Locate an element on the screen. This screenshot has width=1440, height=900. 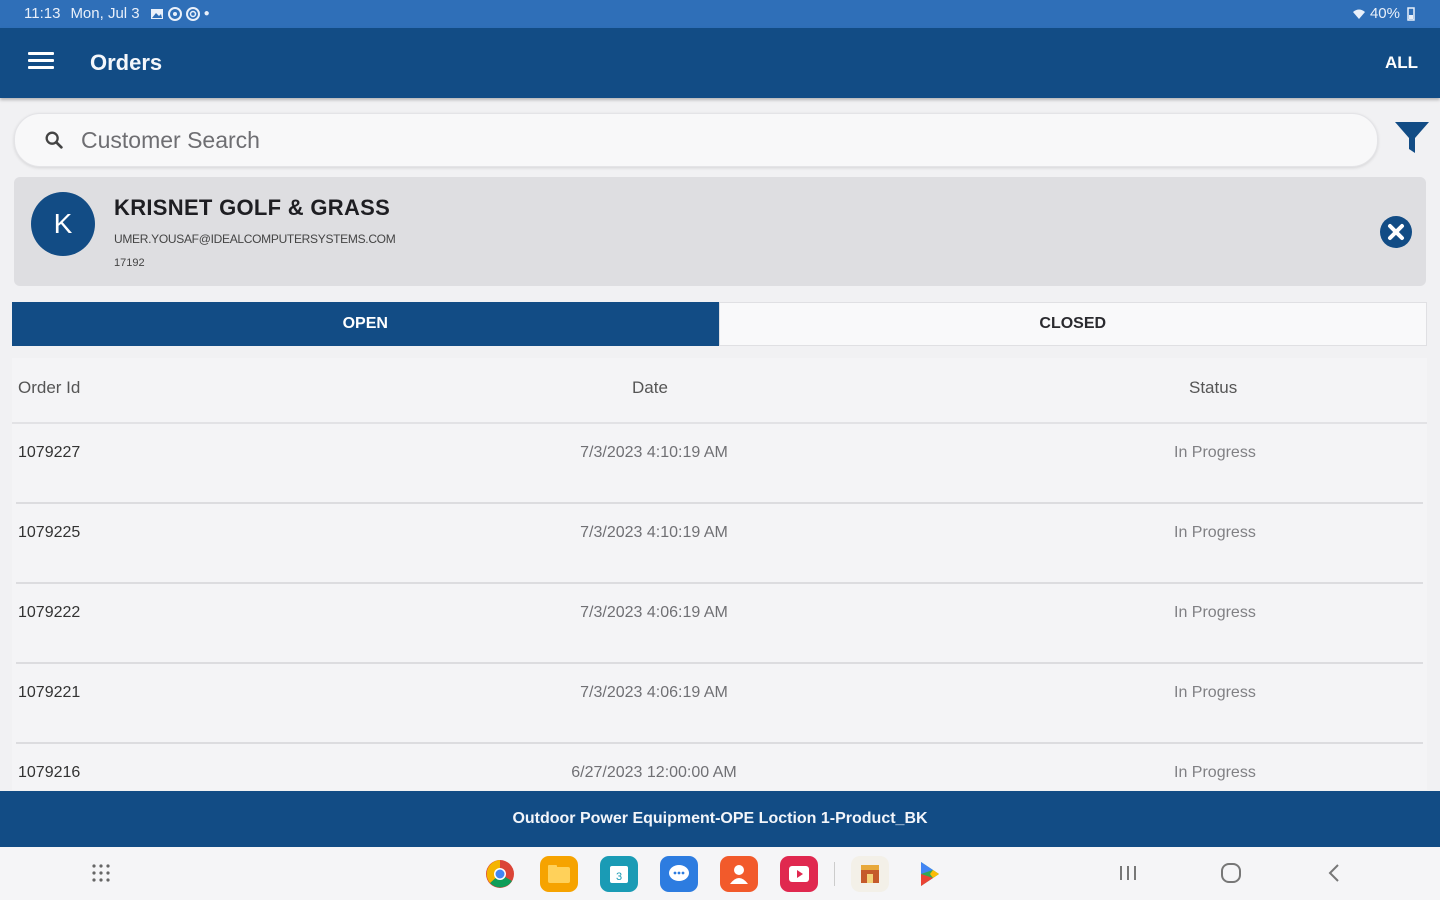
clear-customer-icon is located at coordinates (1396, 232).